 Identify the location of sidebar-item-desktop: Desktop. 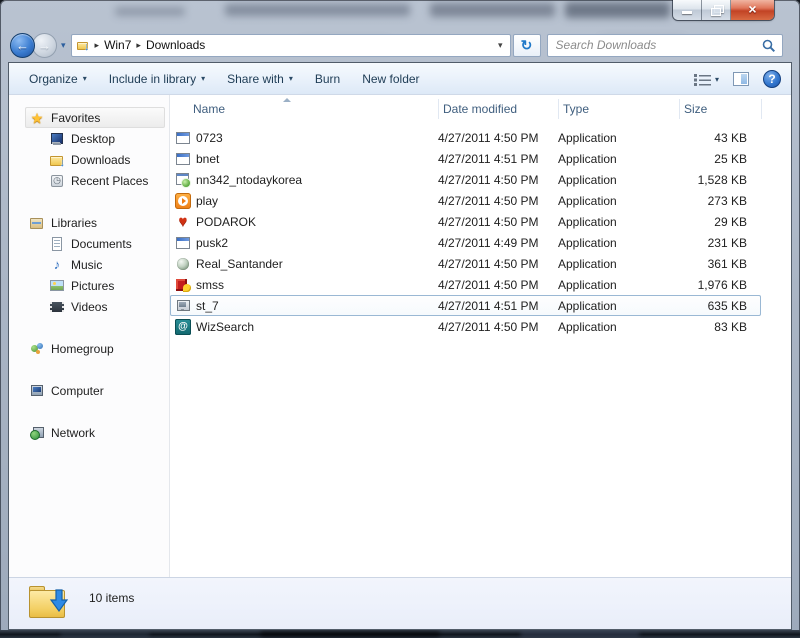
(89, 138).